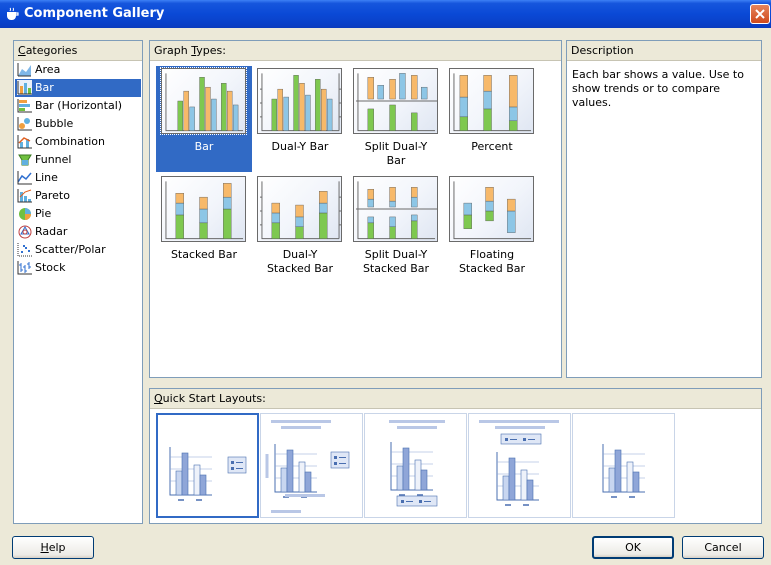  What do you see at coordinates (355, 51) in the screenshot?
I see `graph-types-header: Graph Types:` at bounding box center [355, 51].